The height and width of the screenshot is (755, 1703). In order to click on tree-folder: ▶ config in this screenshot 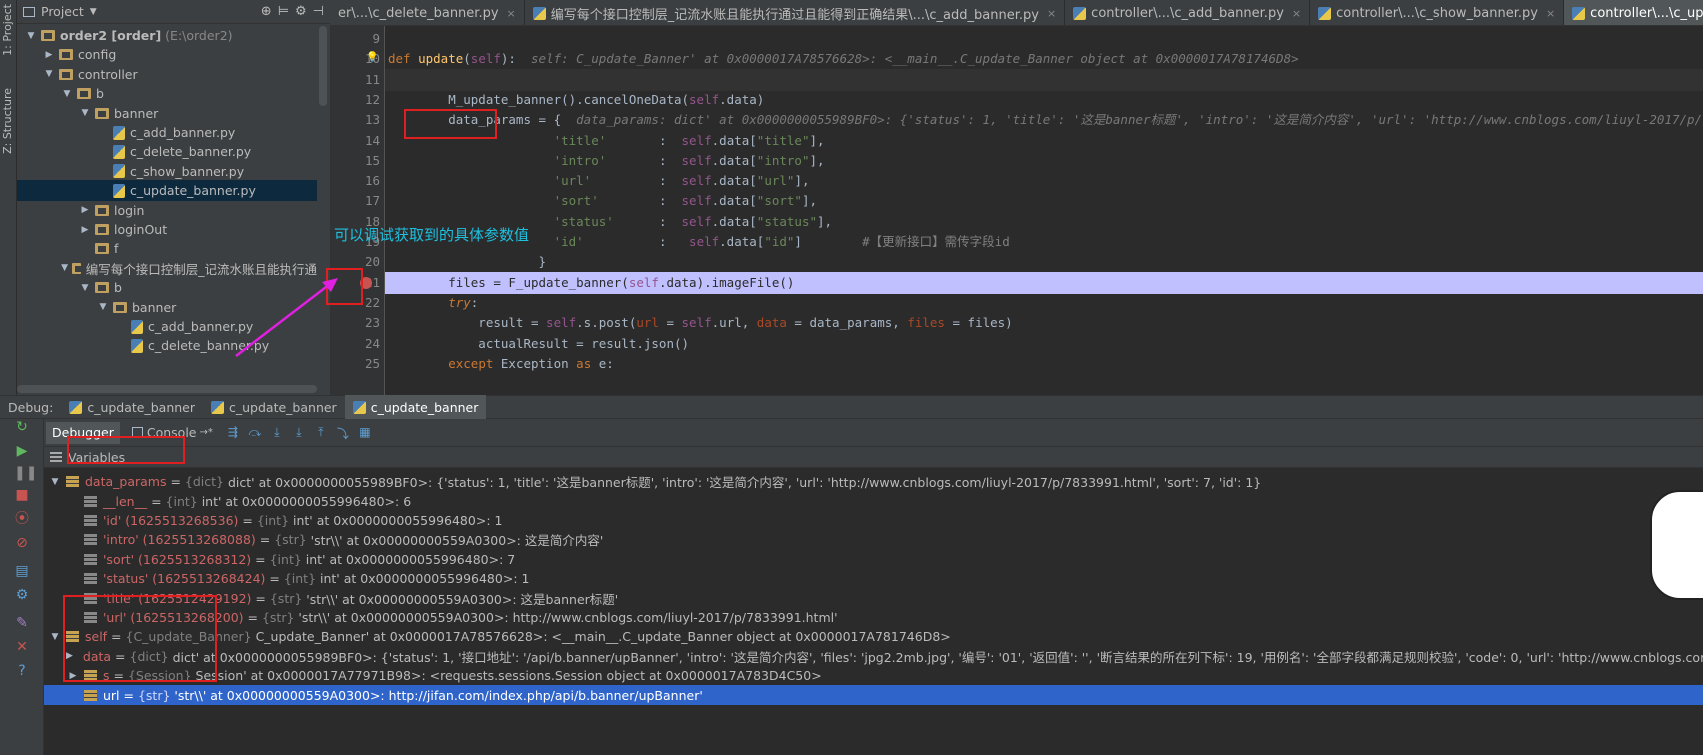, I will do `click(167, 54)`.